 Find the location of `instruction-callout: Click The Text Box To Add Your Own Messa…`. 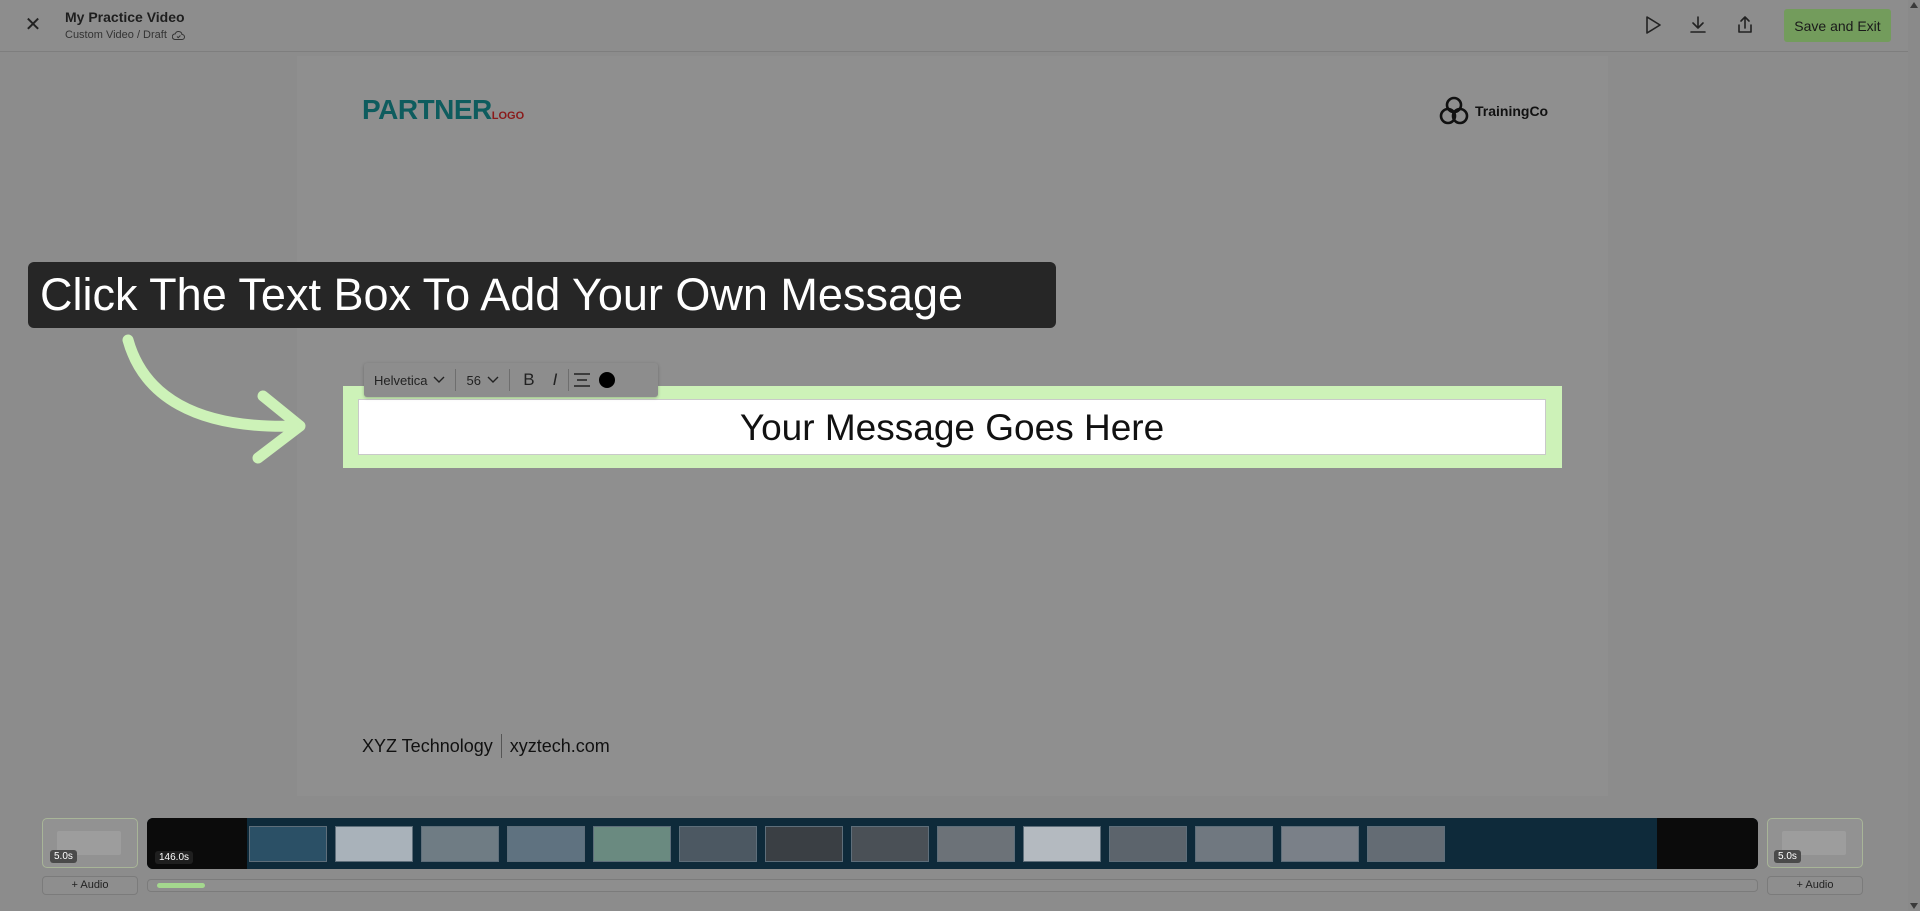

instruction-callout: Click The Text Box To Add Your Own Messa… is located at coordinates (542, 295).